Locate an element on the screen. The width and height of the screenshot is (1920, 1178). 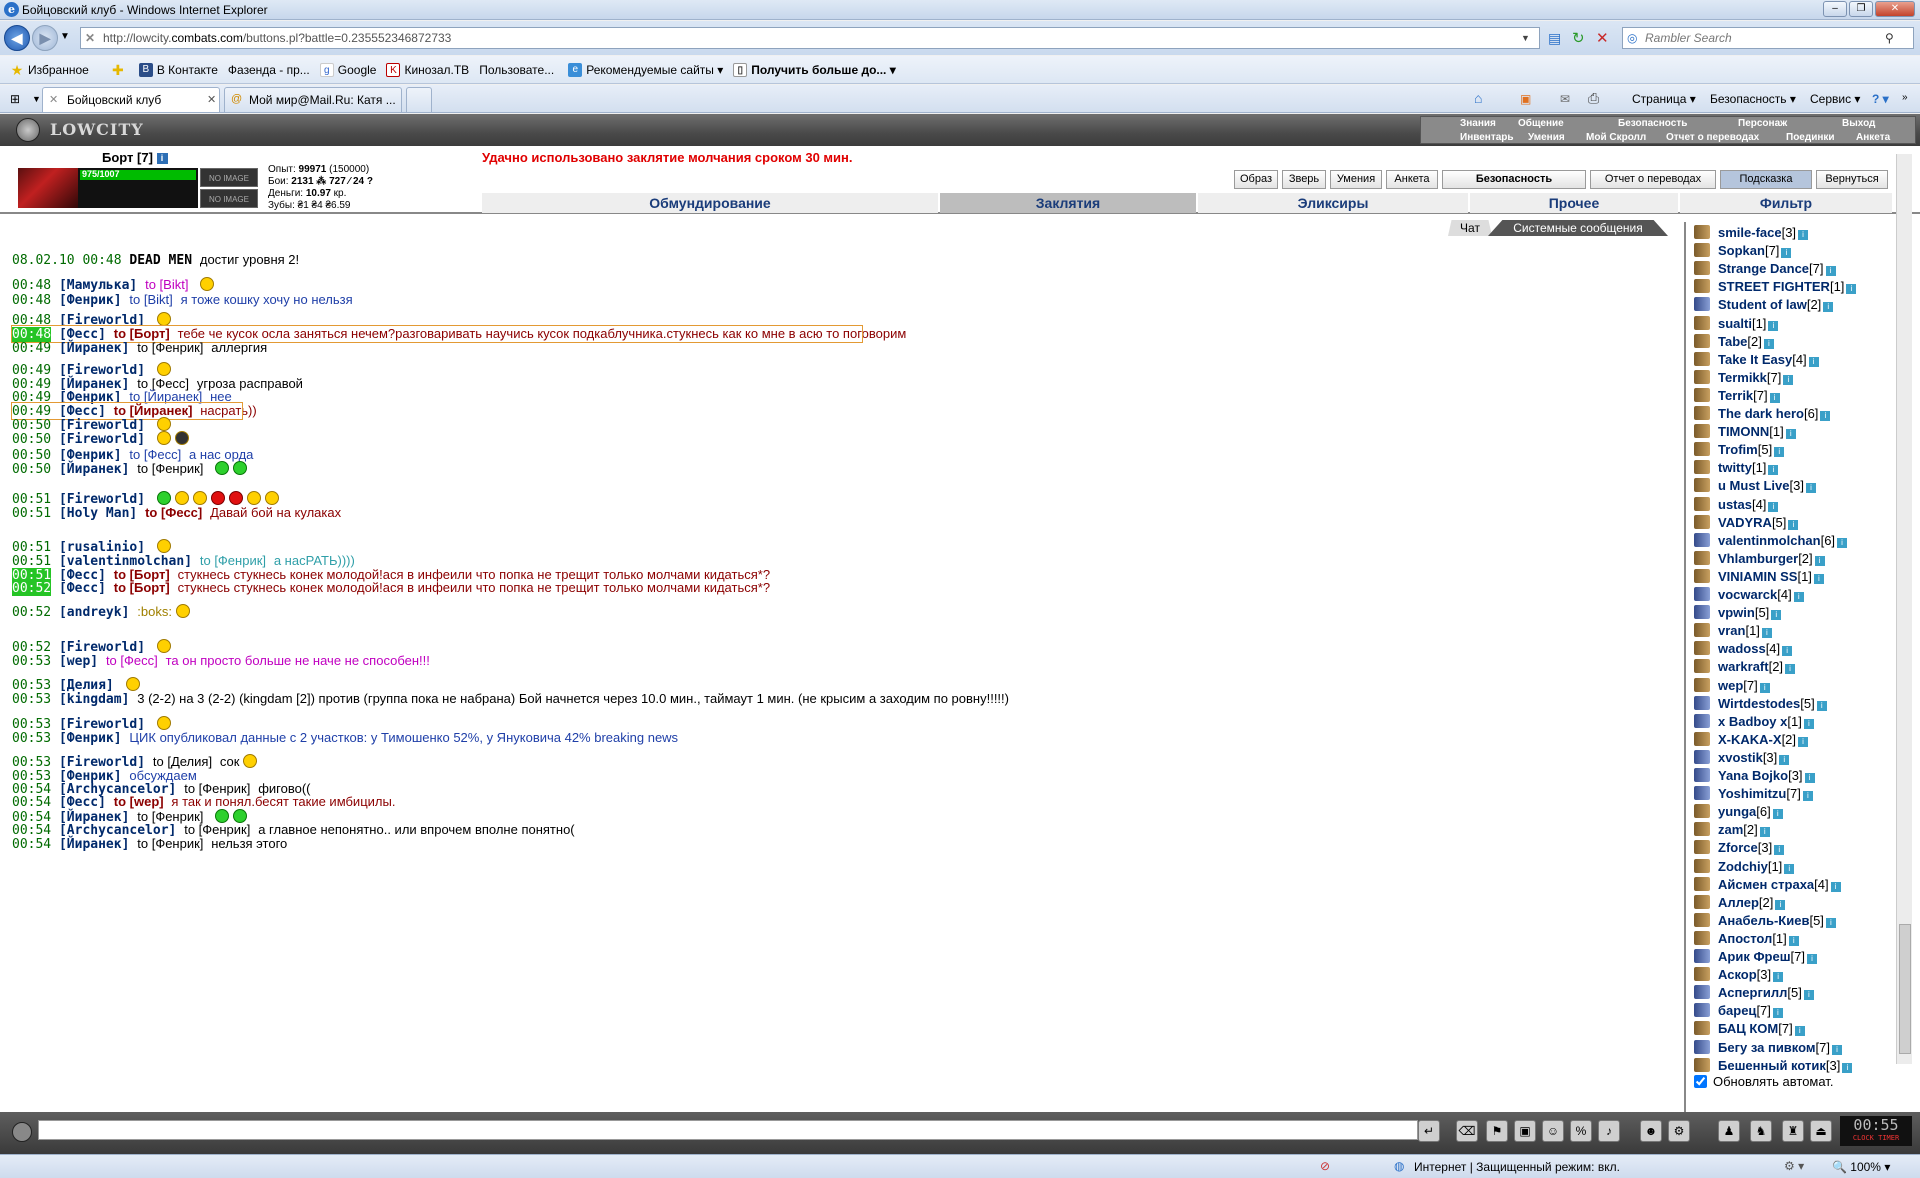
chat-options-icon: ⚙ is located at coordinates (1679, 1131).